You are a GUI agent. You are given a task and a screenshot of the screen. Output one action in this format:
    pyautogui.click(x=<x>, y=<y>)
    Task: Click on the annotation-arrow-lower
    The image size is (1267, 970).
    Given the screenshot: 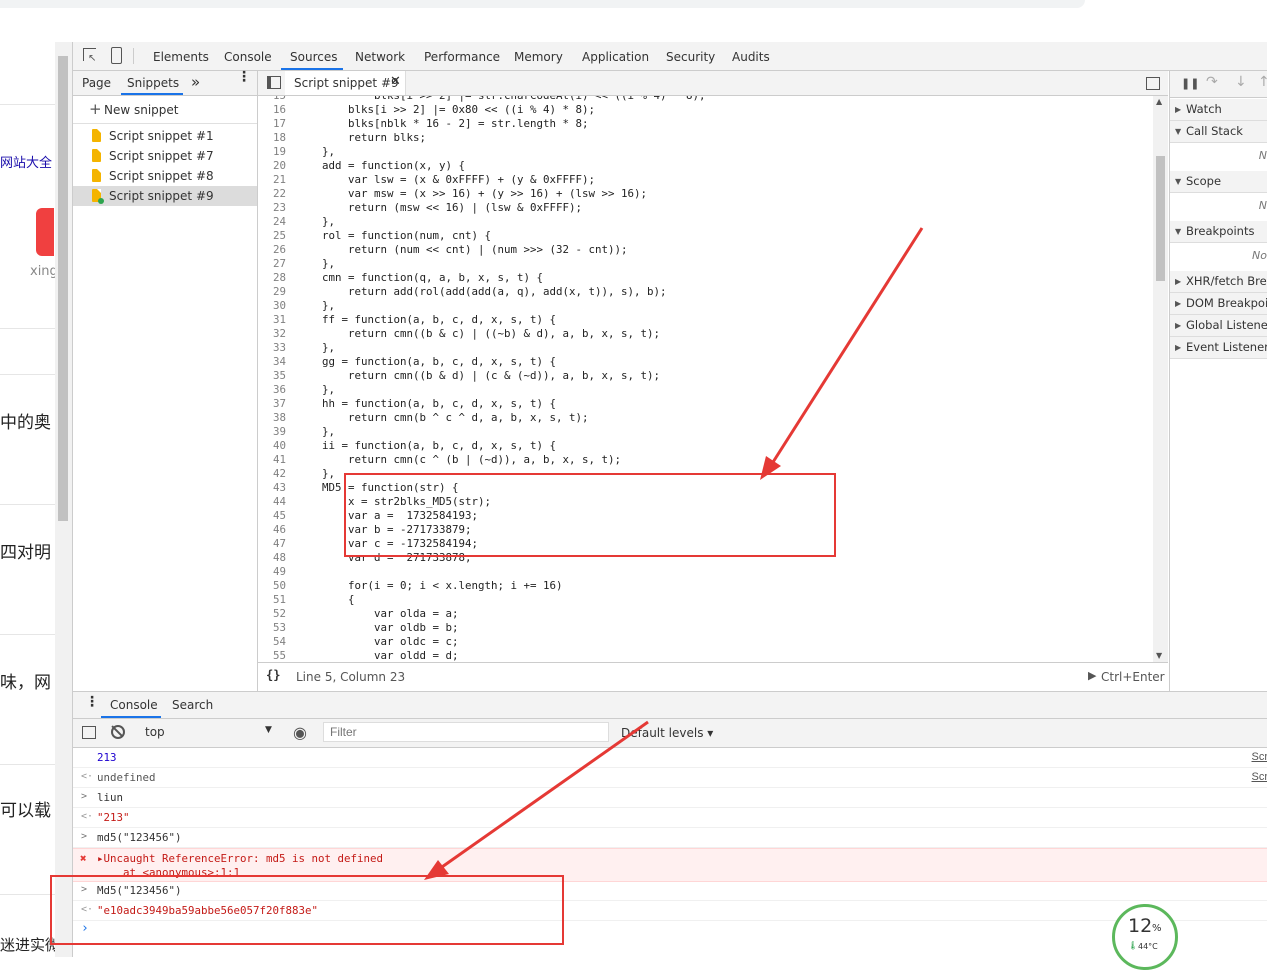 What is the action you would take?
    pyautogui.click(x=540, y=798)
    